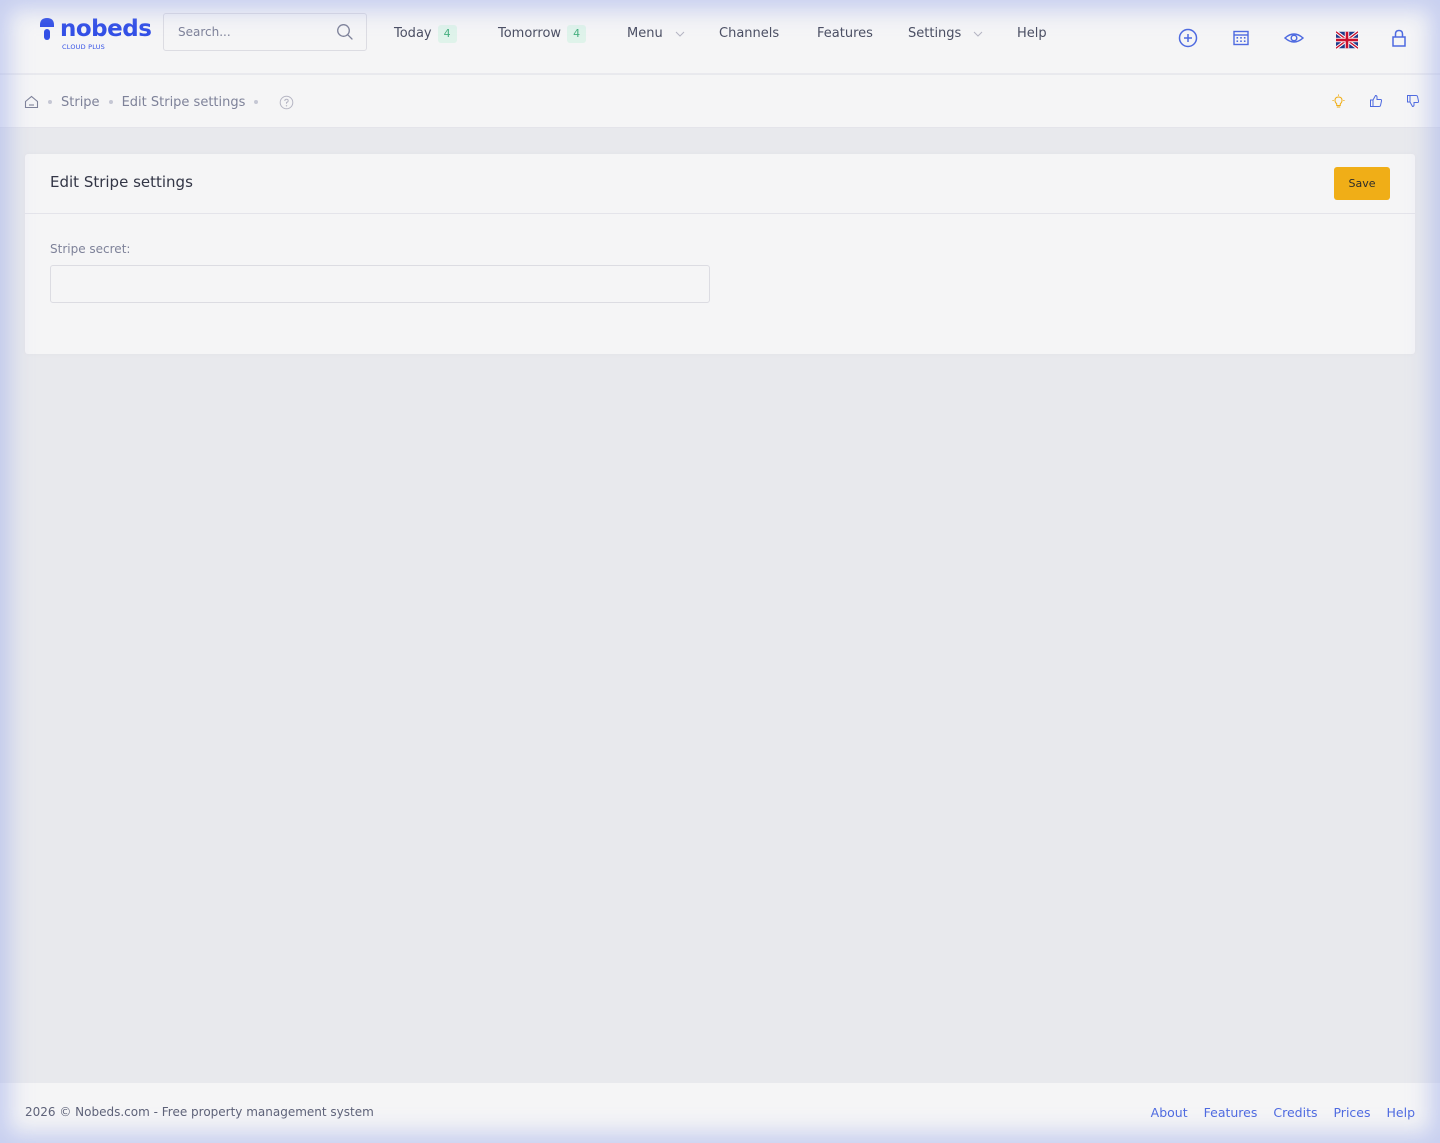 The width and height of the screenshot is (1440, 1143). Describe the element at coordinates (1294, 38) in the screenshot. I see `eye-icon` at that location.